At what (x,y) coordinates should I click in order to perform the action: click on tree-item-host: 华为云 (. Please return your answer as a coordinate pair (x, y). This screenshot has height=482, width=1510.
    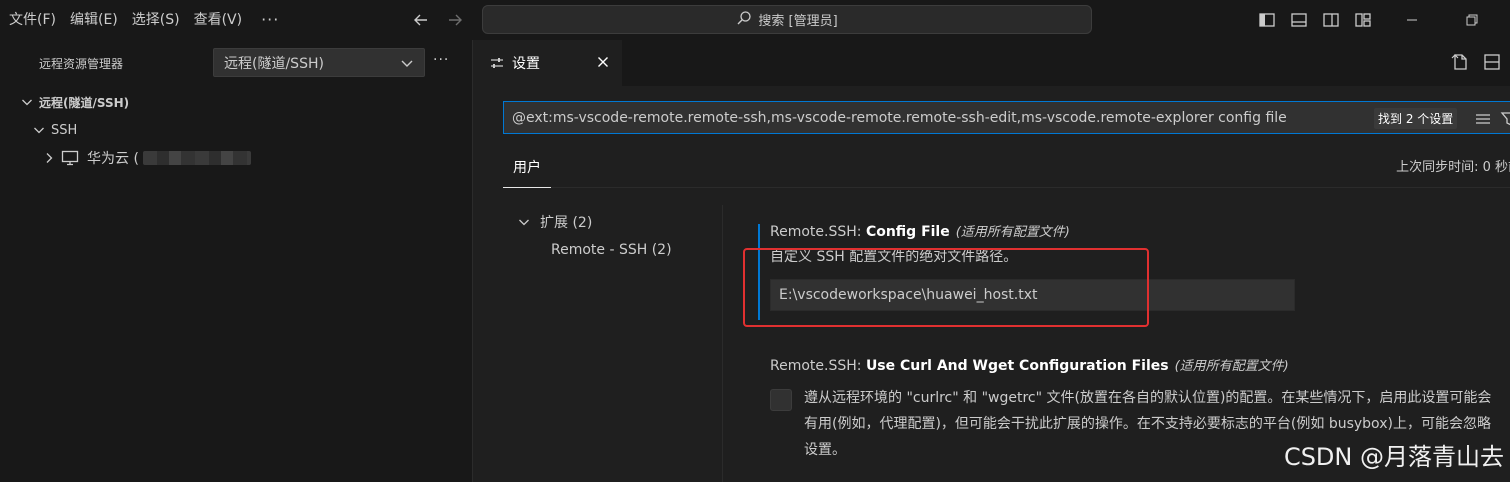
    Looking at the image, I should click on (244, 158).